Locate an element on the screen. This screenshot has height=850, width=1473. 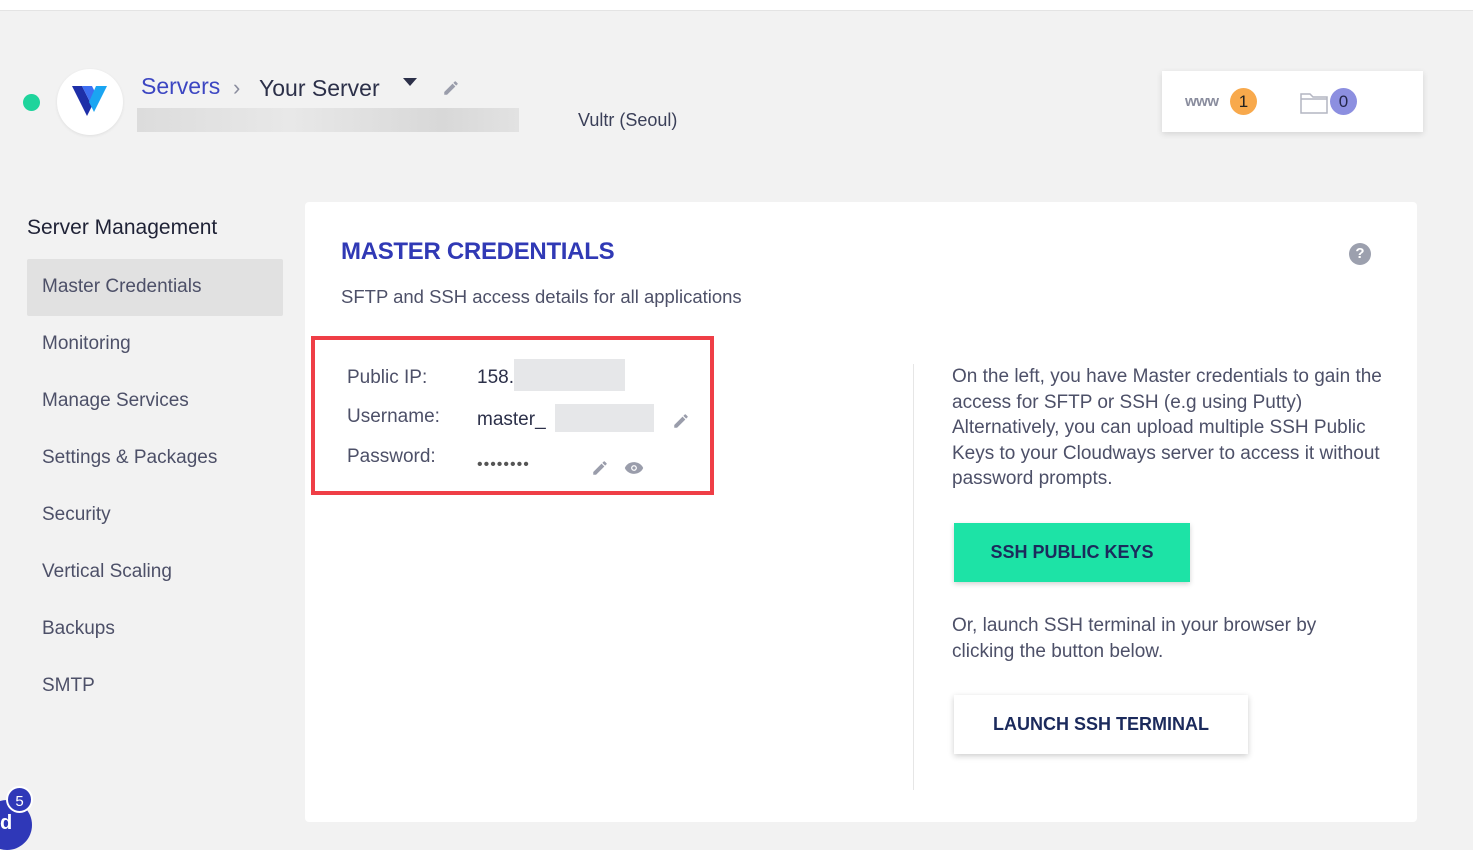
password-value: •••••••• is located at coordinates (503, 464).